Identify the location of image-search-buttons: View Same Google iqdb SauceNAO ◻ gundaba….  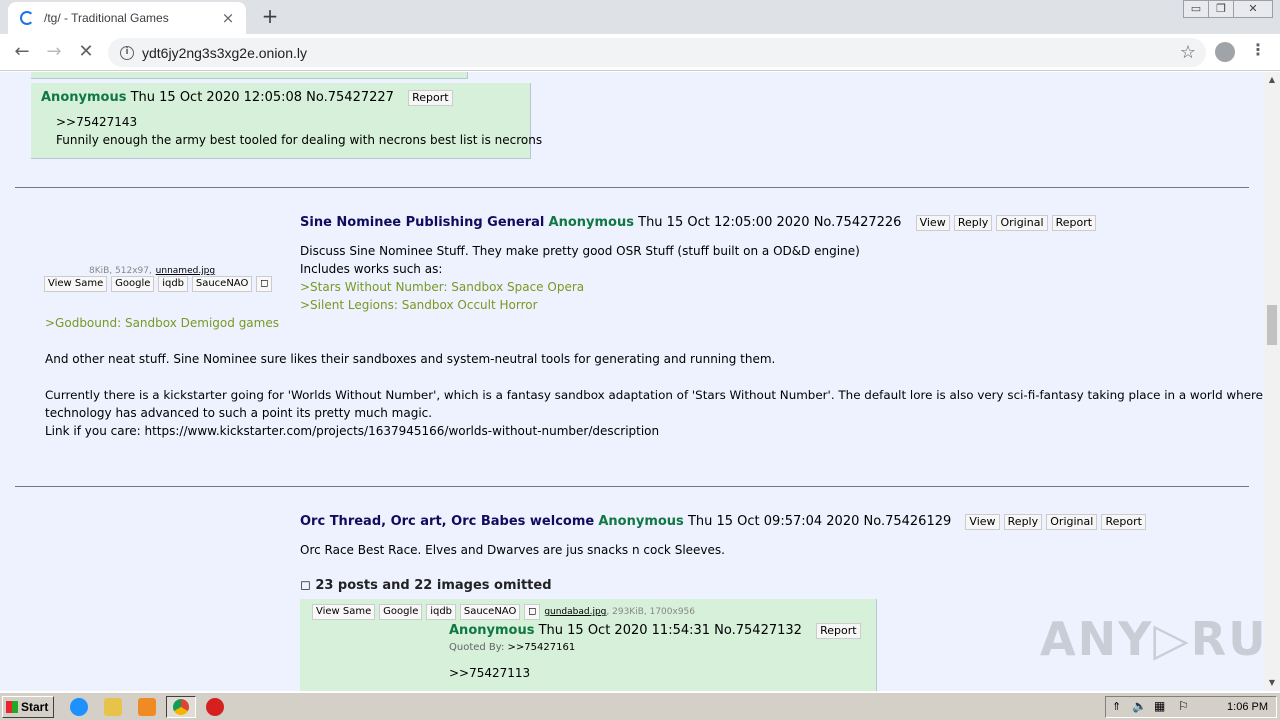
(503, 611).